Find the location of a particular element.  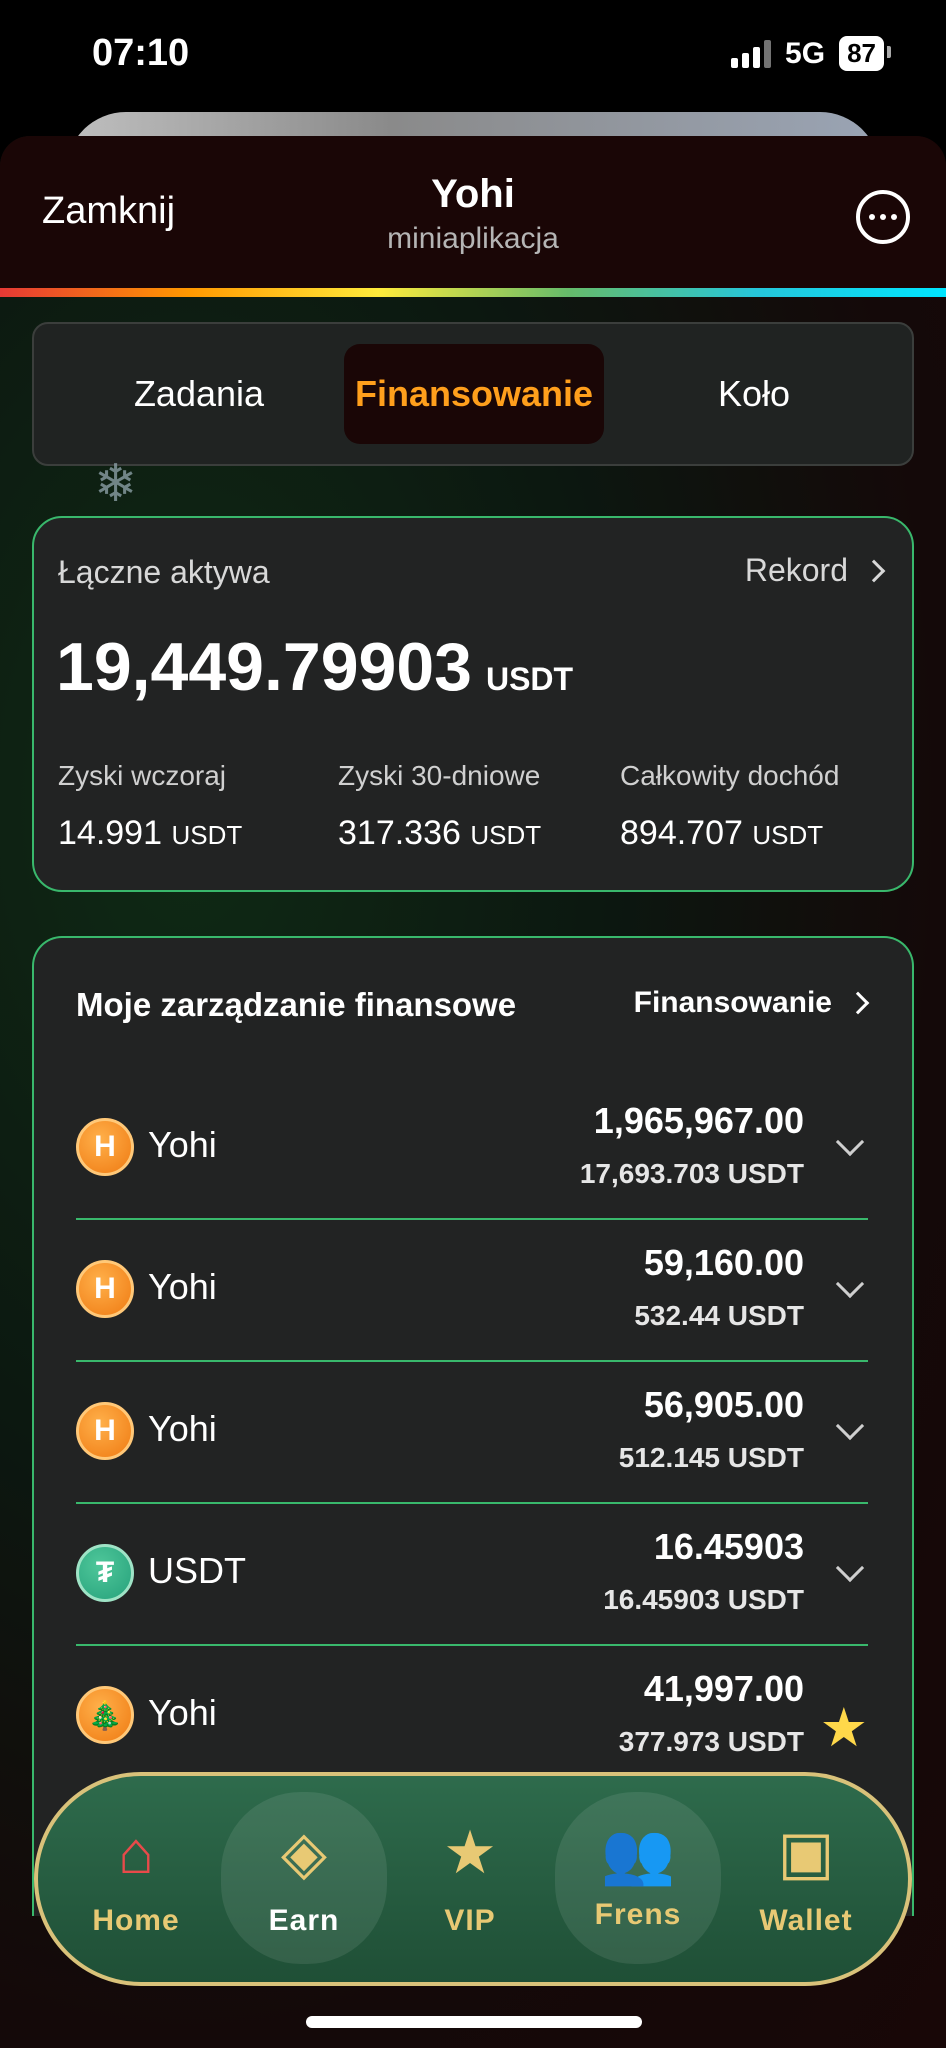

signal-icon is located at coordinates (751, 53).